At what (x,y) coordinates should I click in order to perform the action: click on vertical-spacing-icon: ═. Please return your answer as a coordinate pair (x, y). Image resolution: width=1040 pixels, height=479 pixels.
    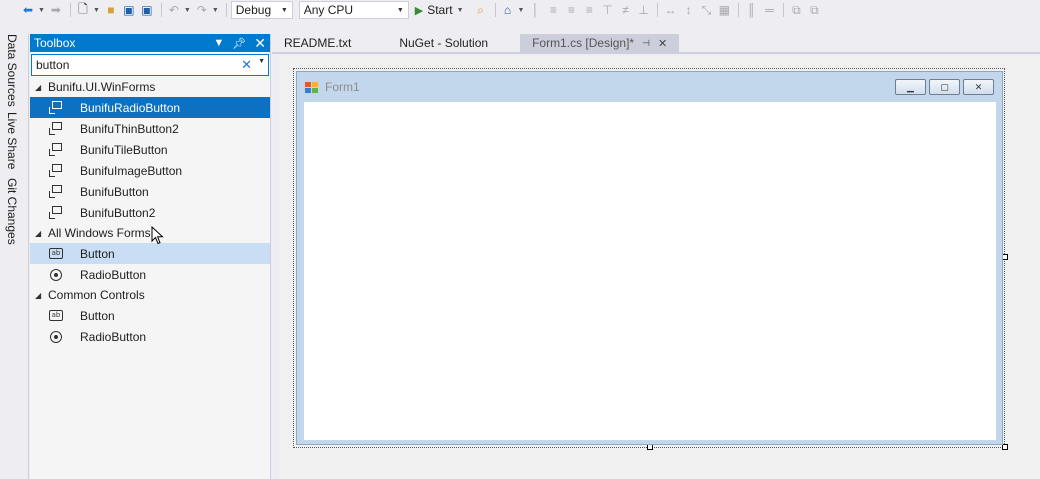
    Looking at the image, I should click on (769, 10).